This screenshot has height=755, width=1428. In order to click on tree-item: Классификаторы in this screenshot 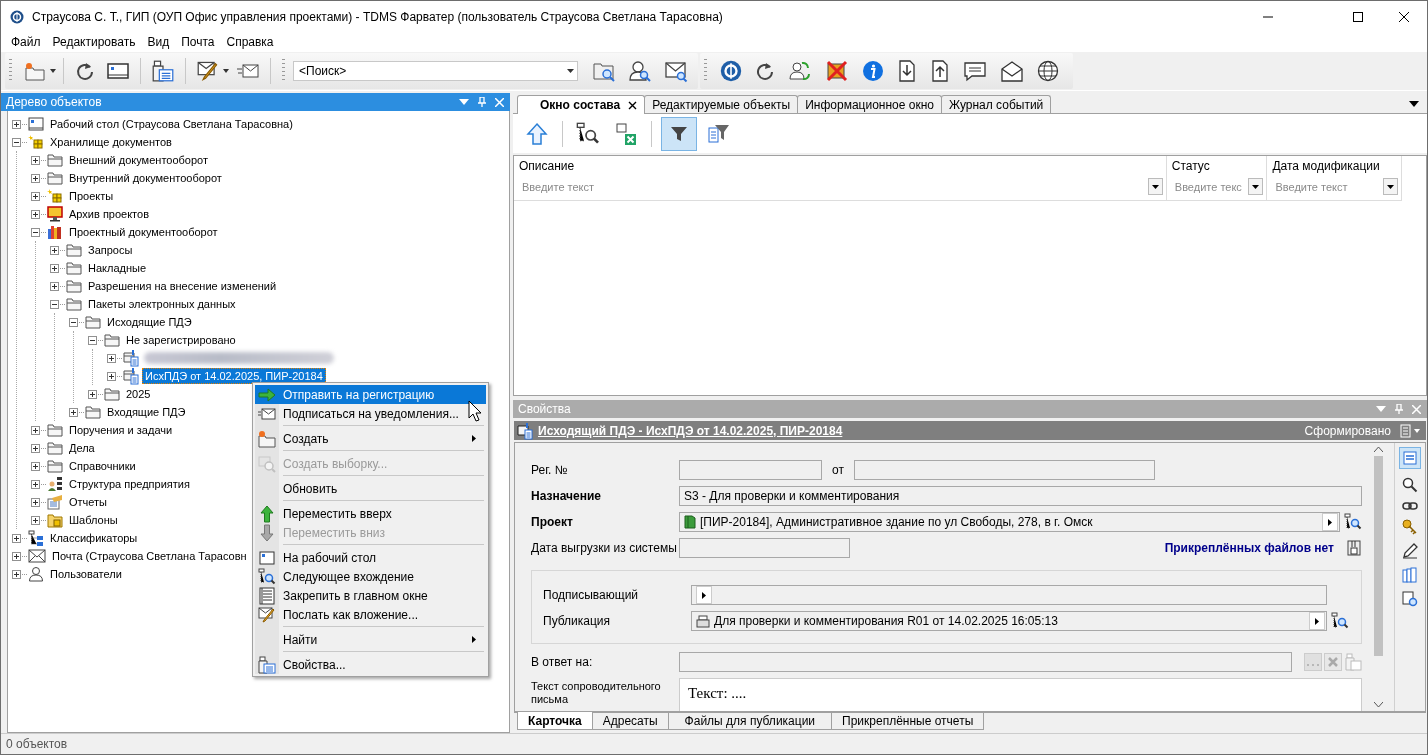, I will do `click(94, 538)`.